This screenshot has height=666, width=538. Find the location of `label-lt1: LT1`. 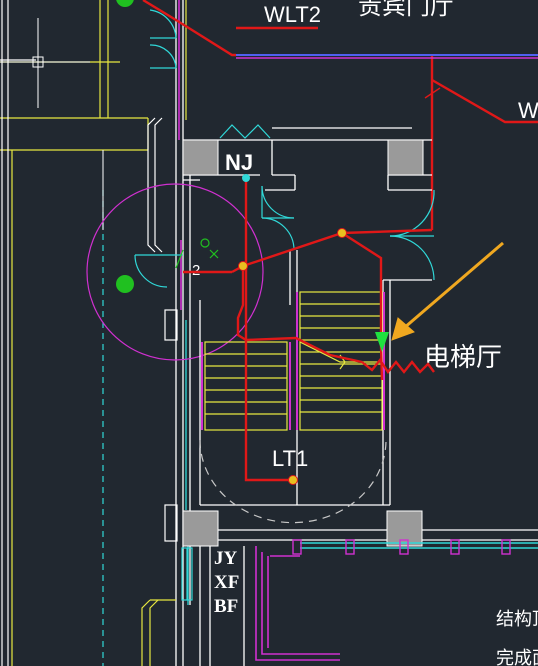

label-lt1: LT1 is located at coordinates (290, 458).